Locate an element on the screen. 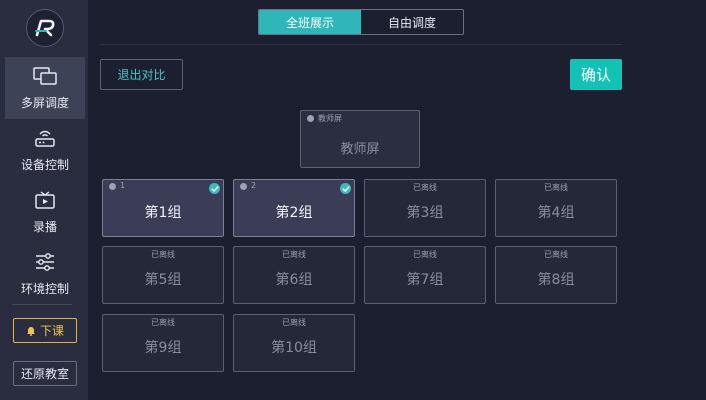 This screenshot has height=400, width=706. group-tile-1: 1 第1组 is located at coordinates (163, 208).